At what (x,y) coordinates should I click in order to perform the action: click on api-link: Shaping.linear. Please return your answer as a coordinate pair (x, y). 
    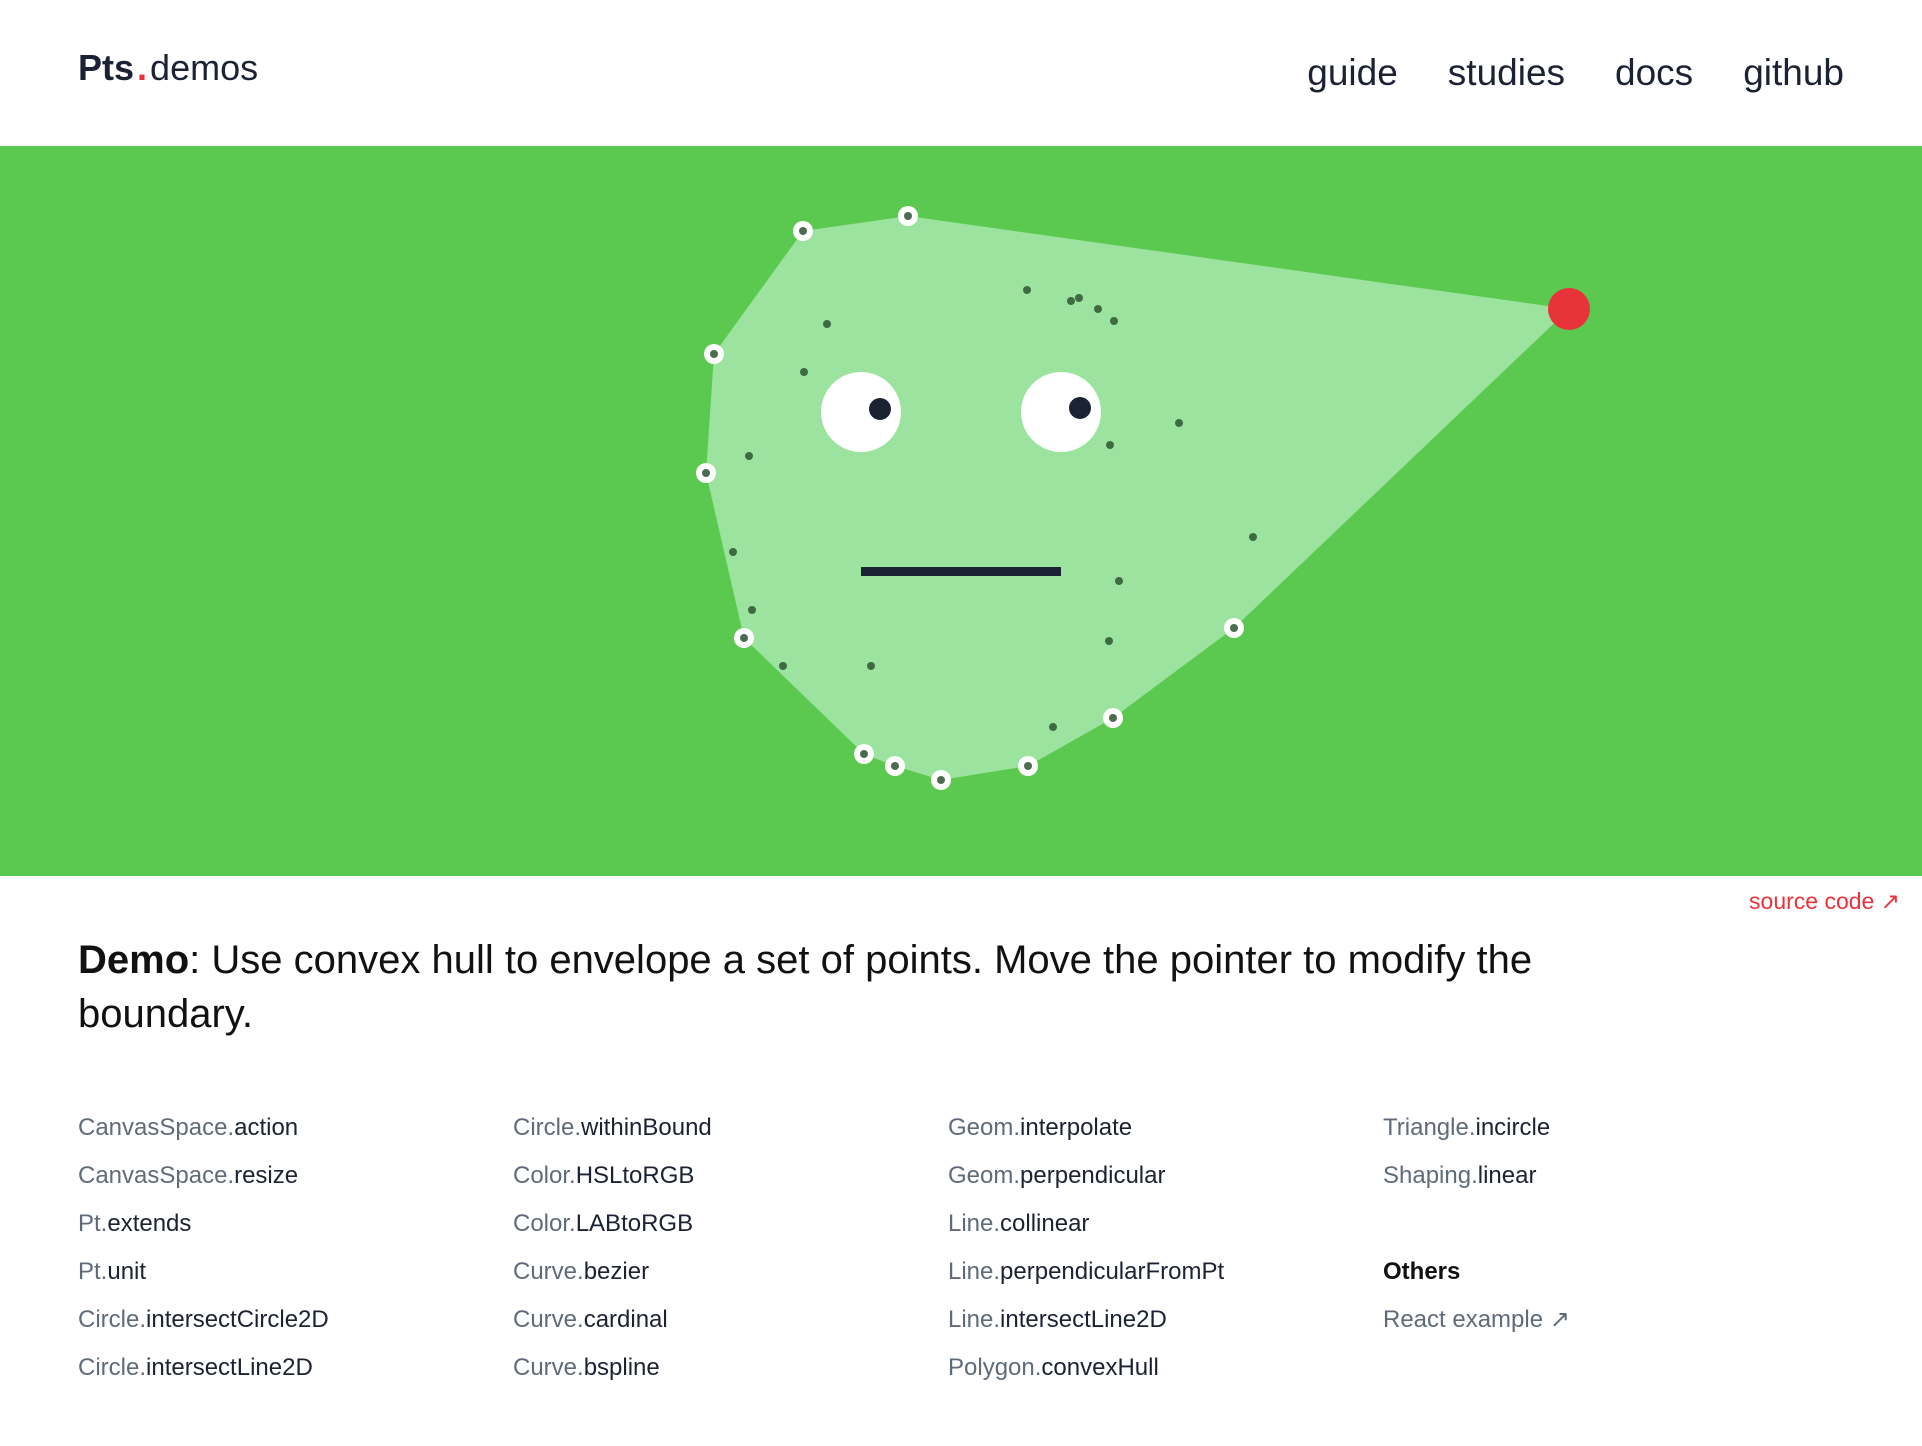
    Looking at the image, I should click on (1593, 1180).